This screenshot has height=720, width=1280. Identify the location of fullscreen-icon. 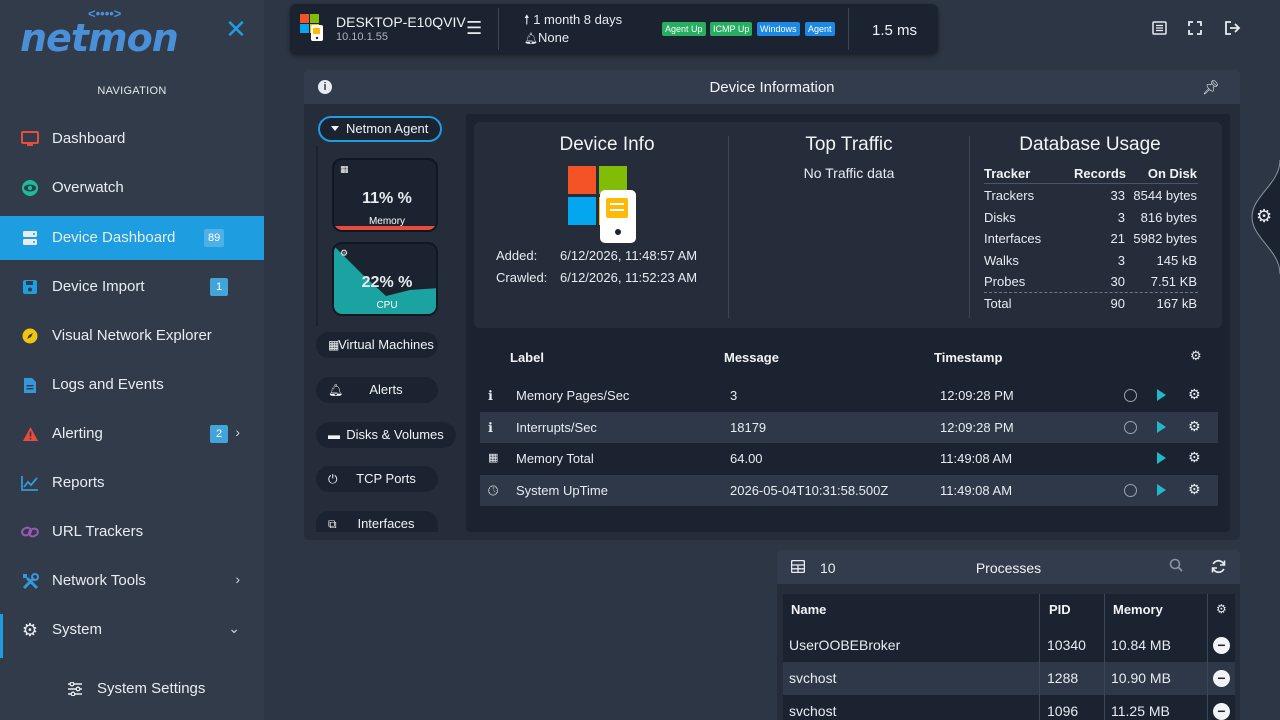
(1195, 30).